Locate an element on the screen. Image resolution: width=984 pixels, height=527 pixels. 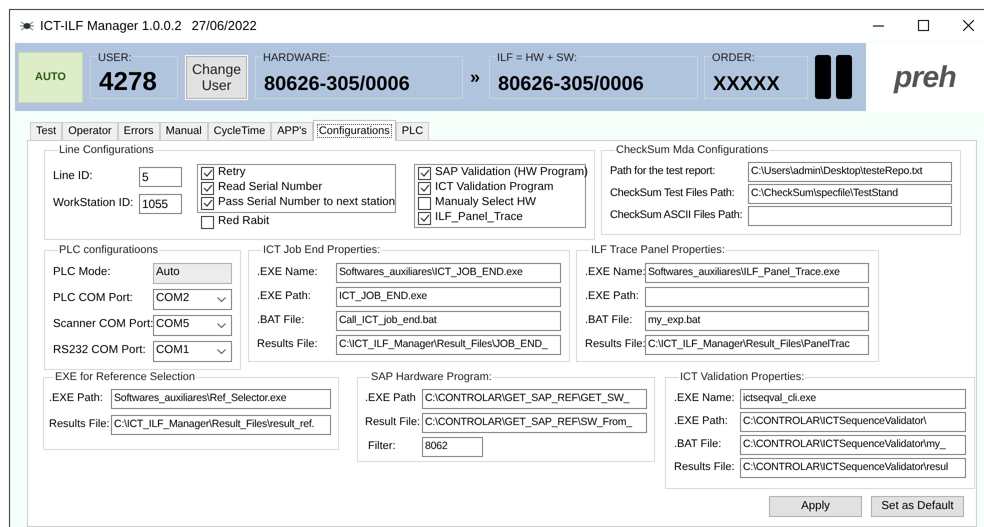
readonly-field: Auto is located at coordinates (192, 273).